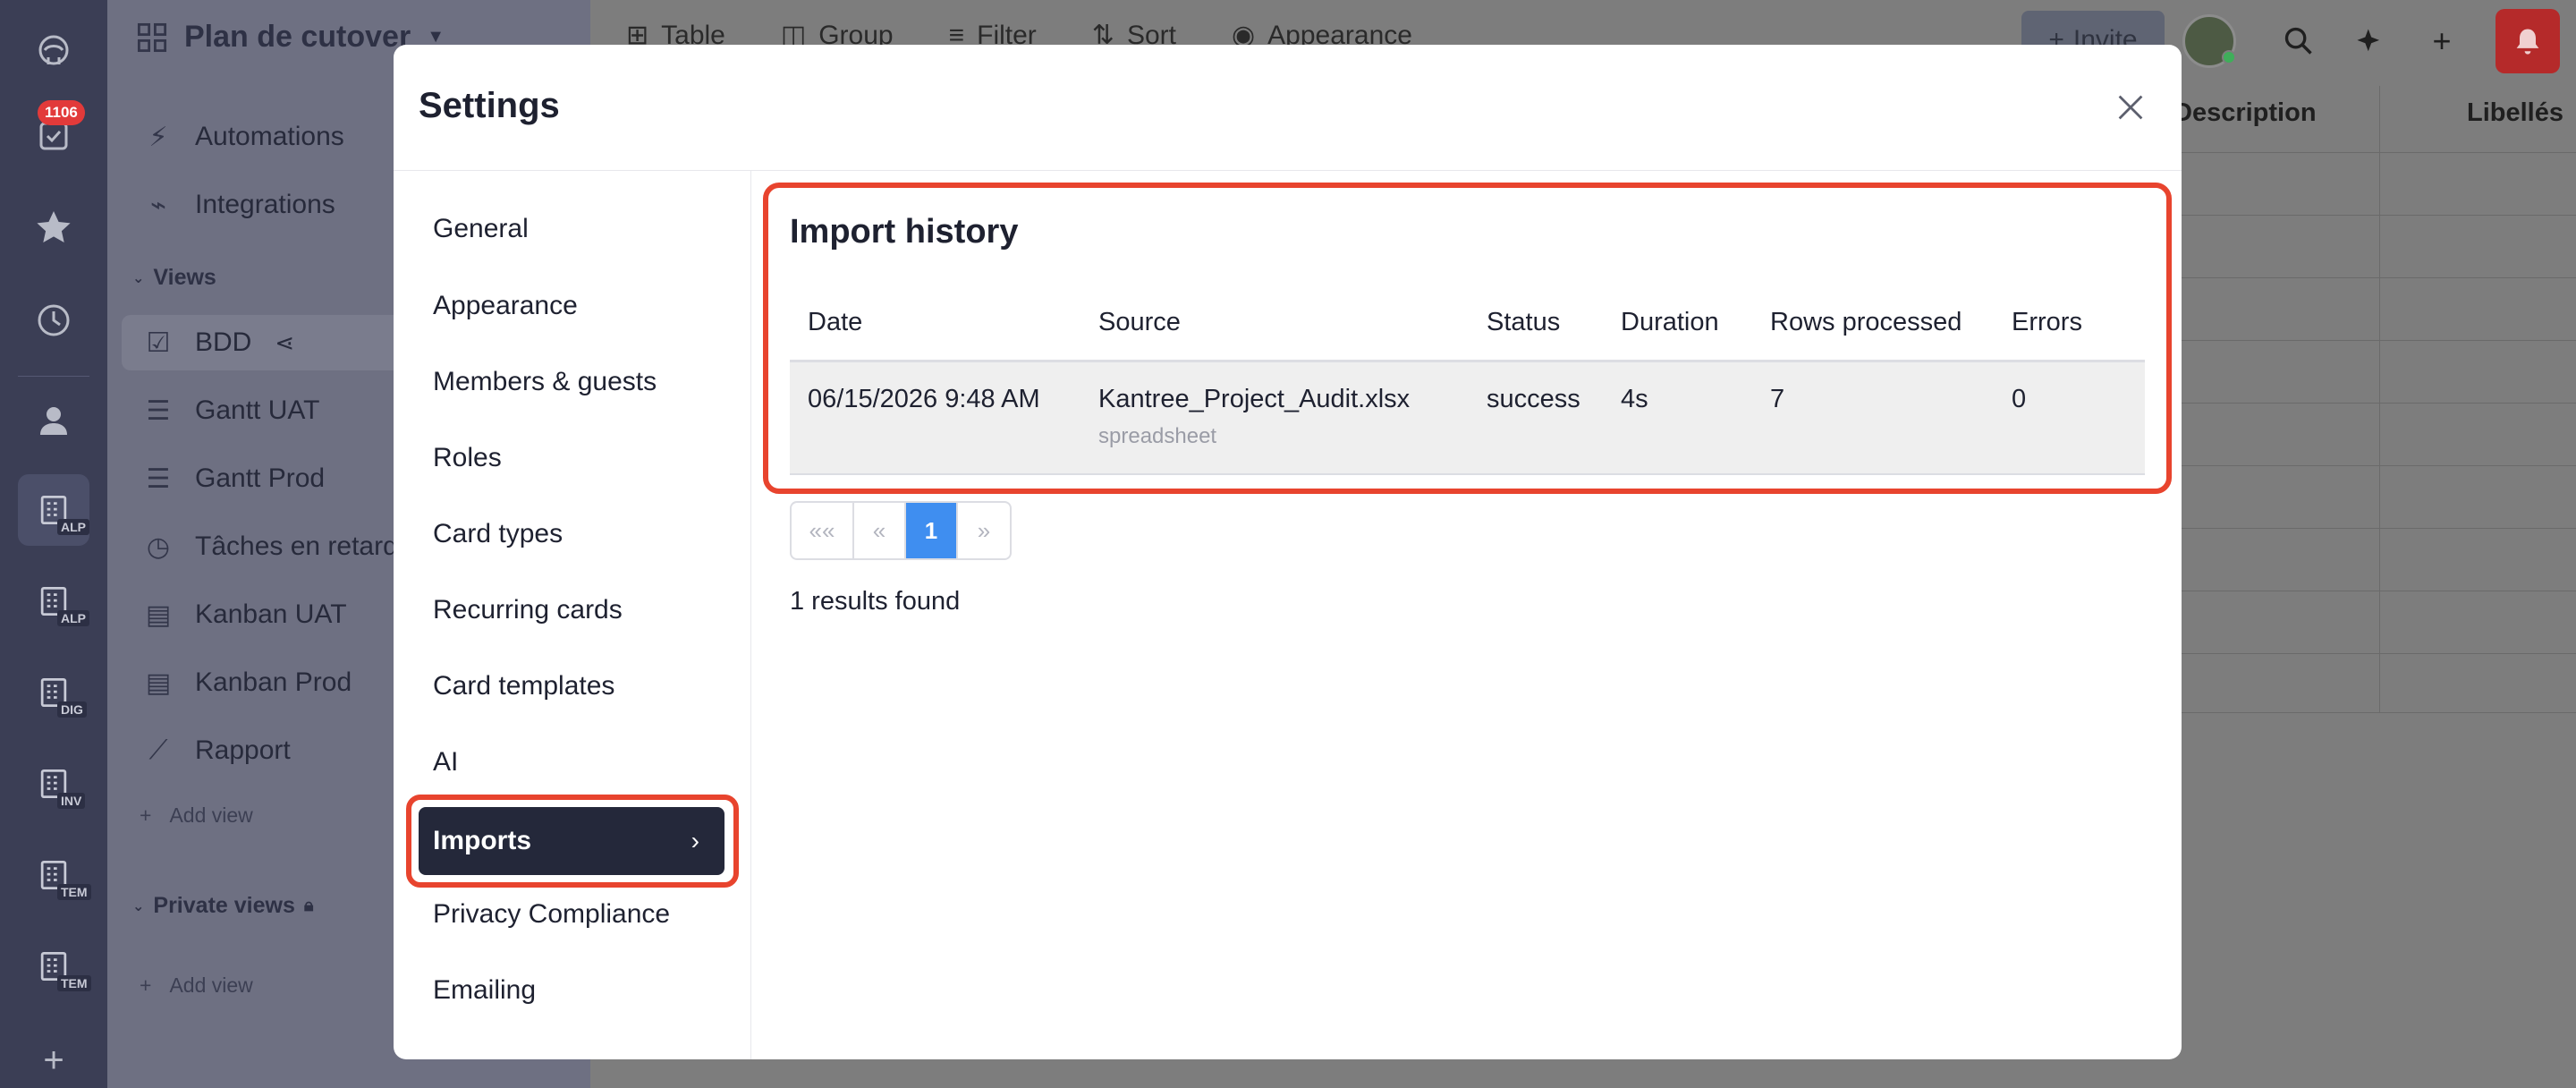 This screenshot has height=1088, width=2576. I want to click on settings-nav-recurring-cards: Recurring cards, so click(528, 610).